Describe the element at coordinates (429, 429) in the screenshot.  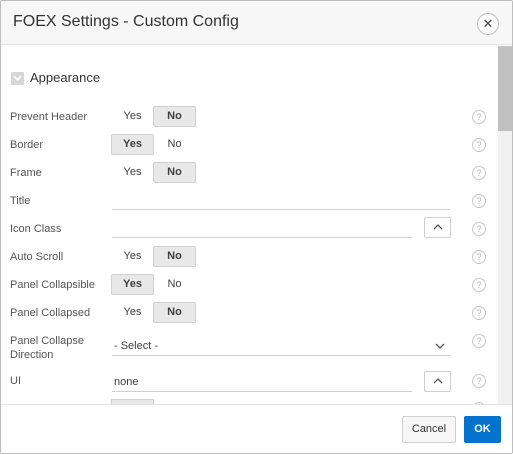
I see `cancel-button: Cancel` at that location.